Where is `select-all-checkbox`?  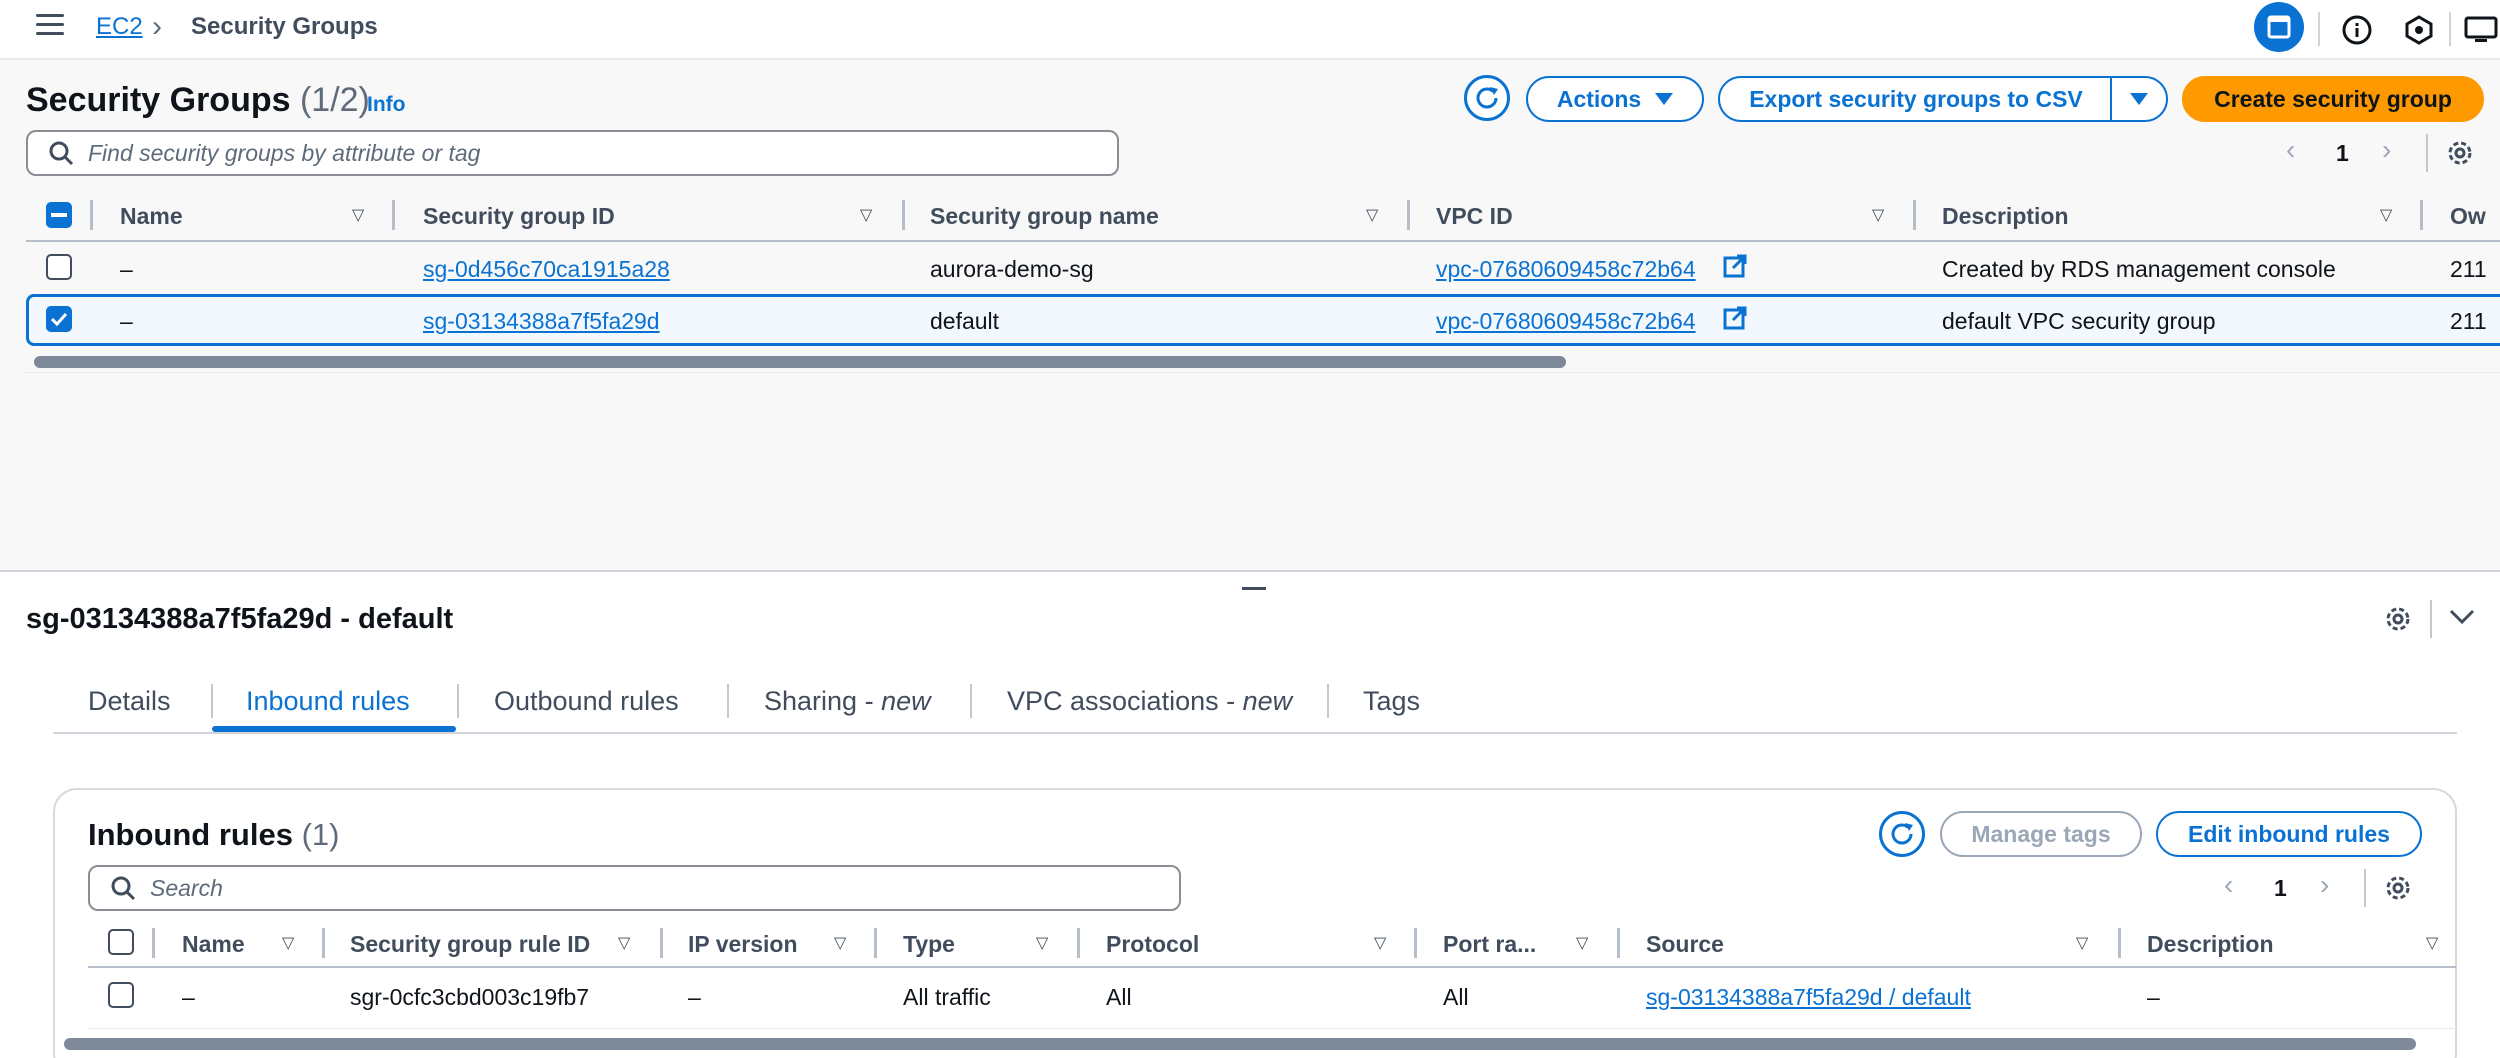
select-all-checkbox is located at coordinates (59, 215).